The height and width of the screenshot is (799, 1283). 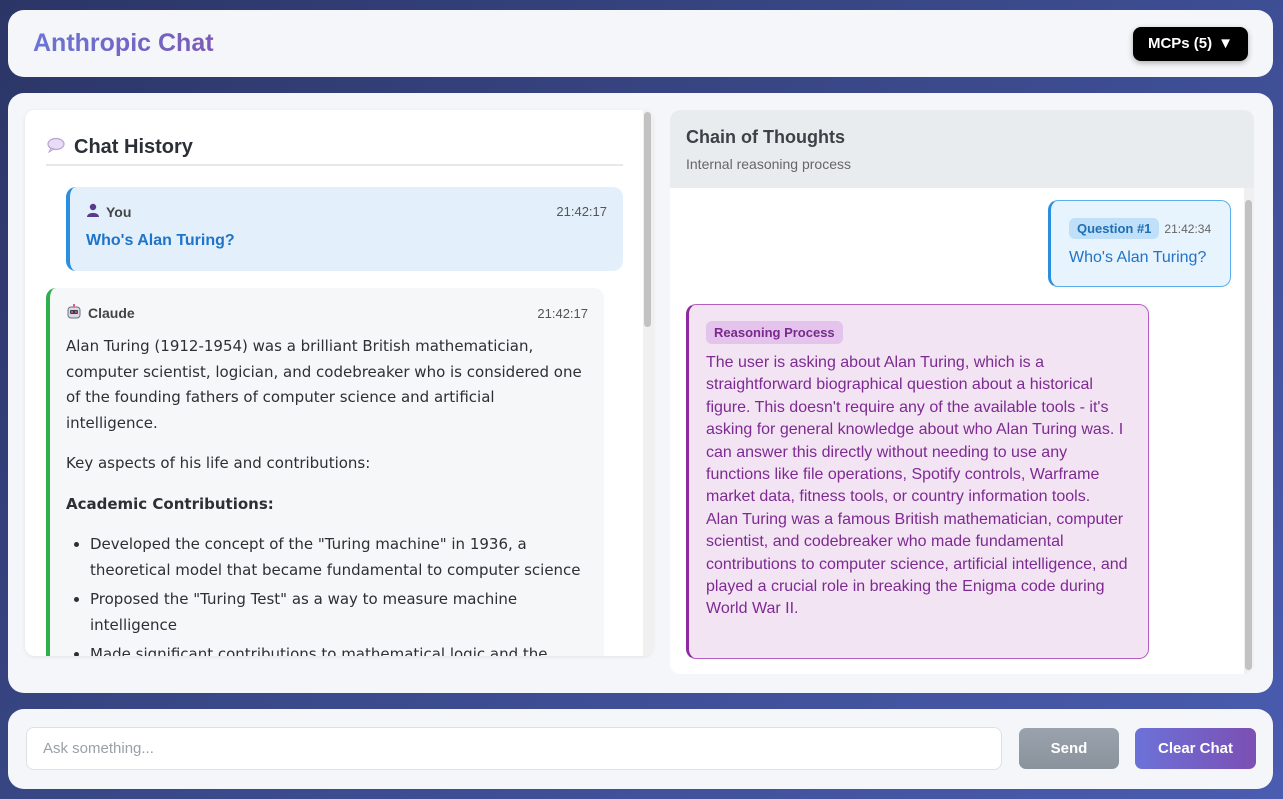 I want to click on chain-of-thoughts-title: Chain of Thoughts, so click(x=765, y=137).